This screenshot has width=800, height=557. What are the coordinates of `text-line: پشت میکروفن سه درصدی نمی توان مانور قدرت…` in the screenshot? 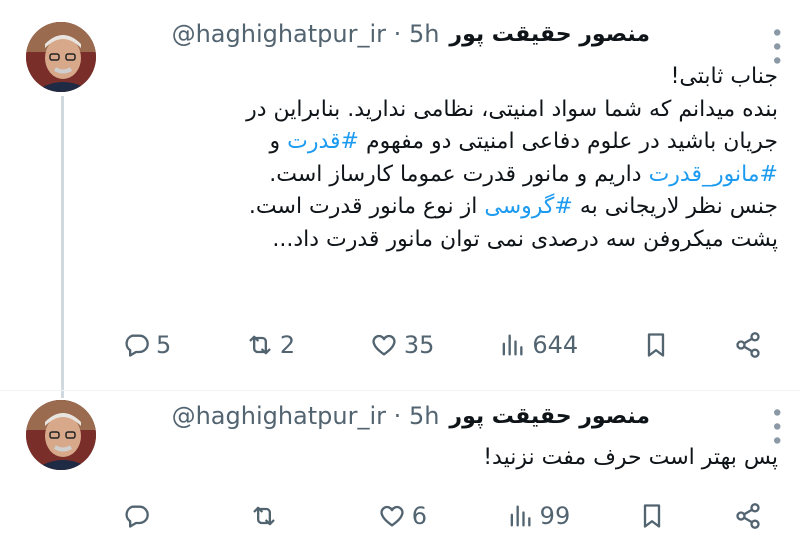 It's located at (458, 240).